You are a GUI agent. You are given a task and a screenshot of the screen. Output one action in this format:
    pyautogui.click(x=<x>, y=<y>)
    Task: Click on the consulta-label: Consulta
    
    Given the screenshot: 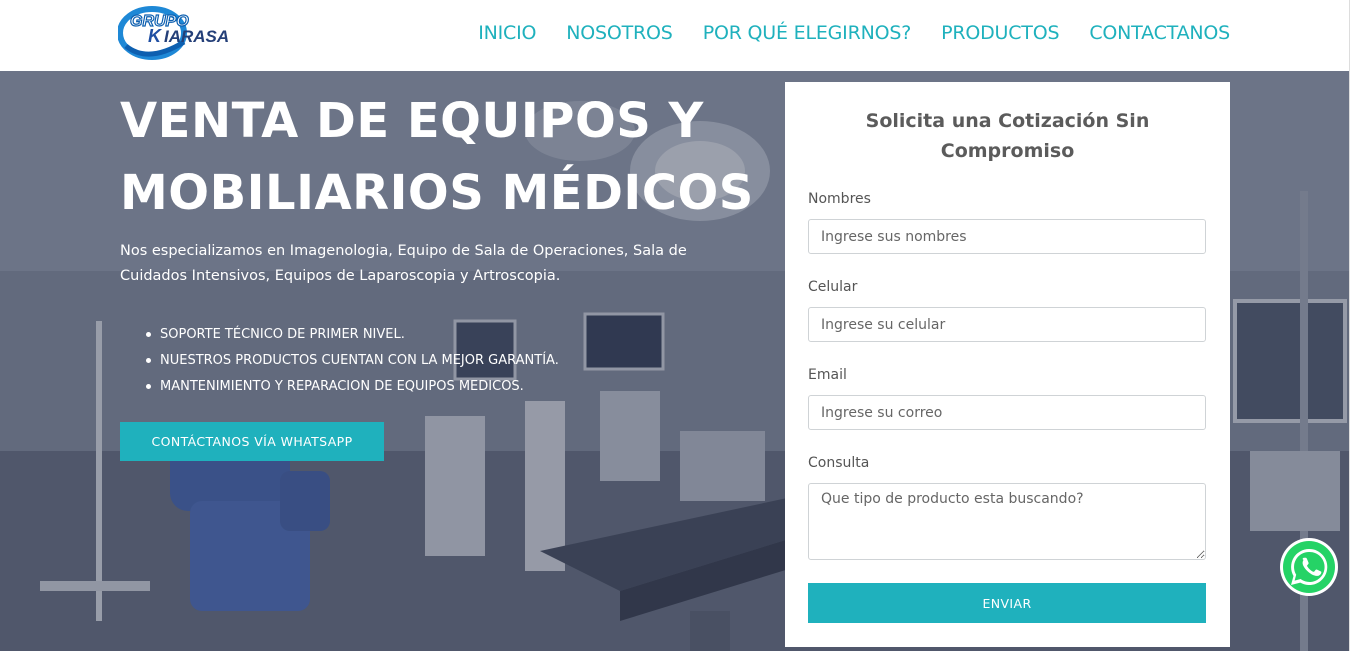 What is the action you would take?
    pyautogui.click(x=839, y=463)
    